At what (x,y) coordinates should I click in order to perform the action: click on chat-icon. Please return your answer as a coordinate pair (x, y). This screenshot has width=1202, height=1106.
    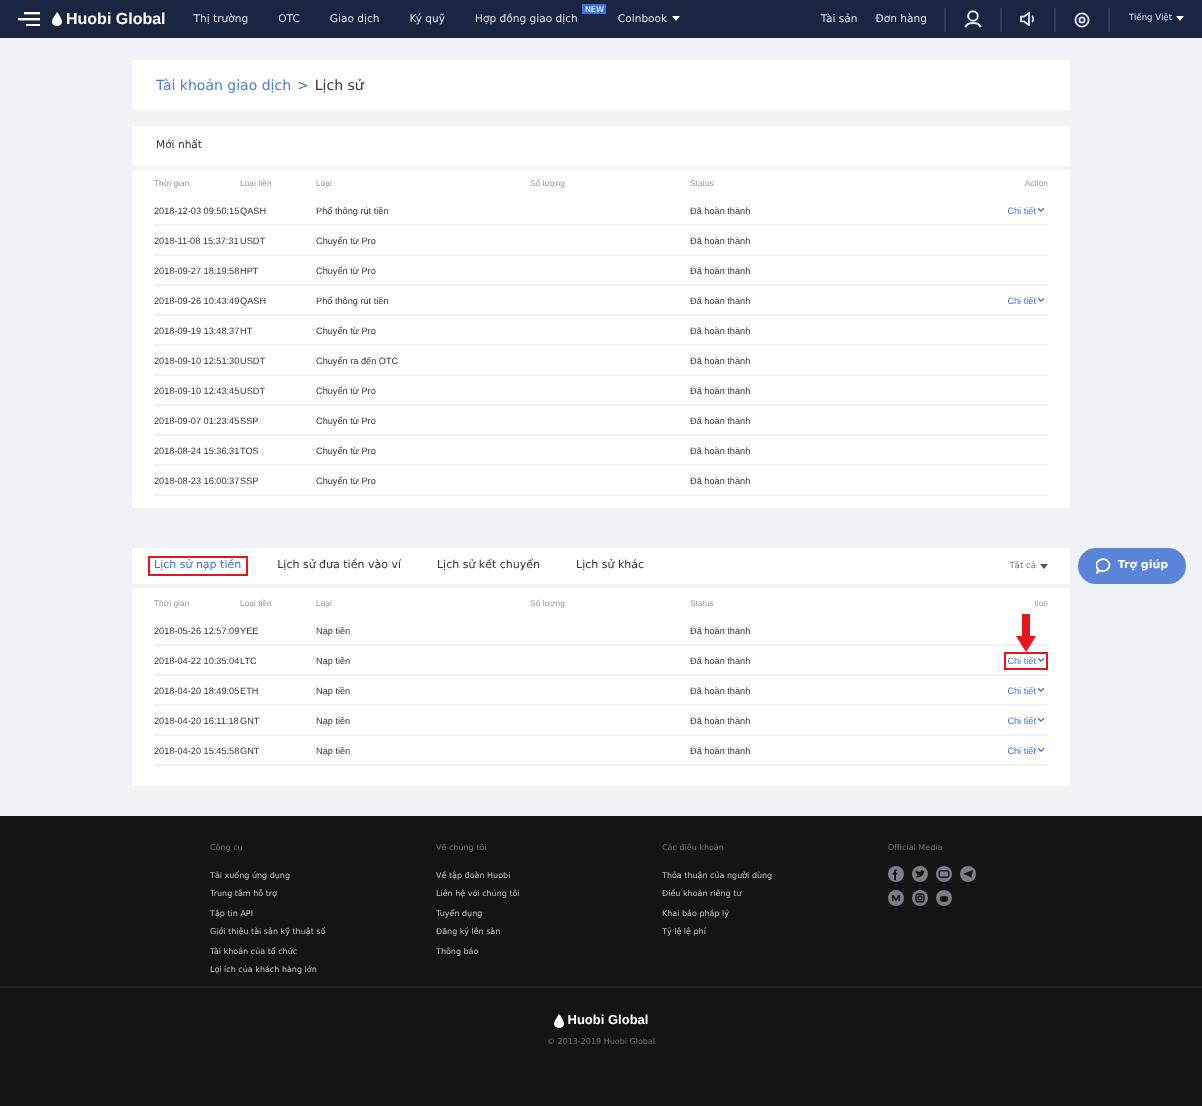
    Looking at the image, I should click on (1103, 566).